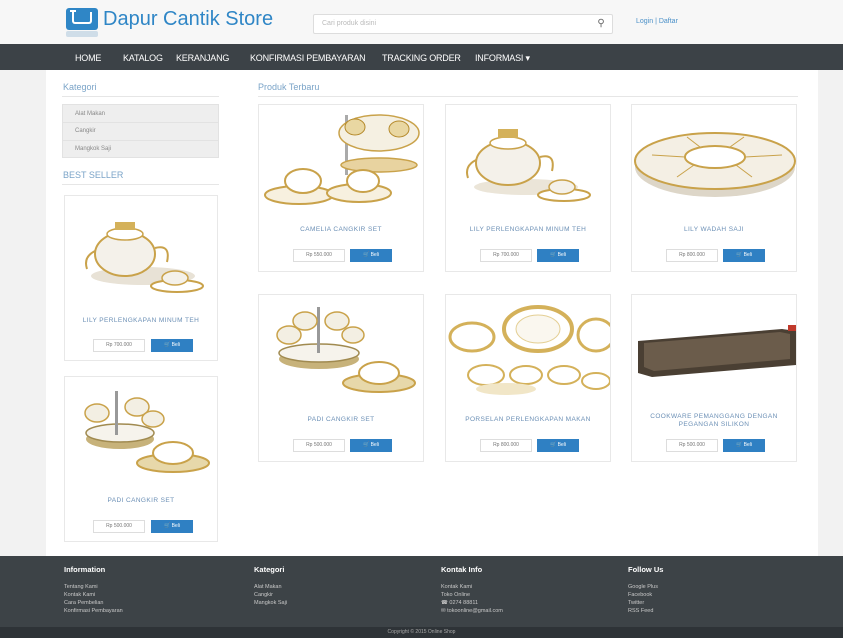 Image resolution: width=843 pixels, height=638 pixels. I want to click on nav-katalog: KATALOG, so click(143, 58).